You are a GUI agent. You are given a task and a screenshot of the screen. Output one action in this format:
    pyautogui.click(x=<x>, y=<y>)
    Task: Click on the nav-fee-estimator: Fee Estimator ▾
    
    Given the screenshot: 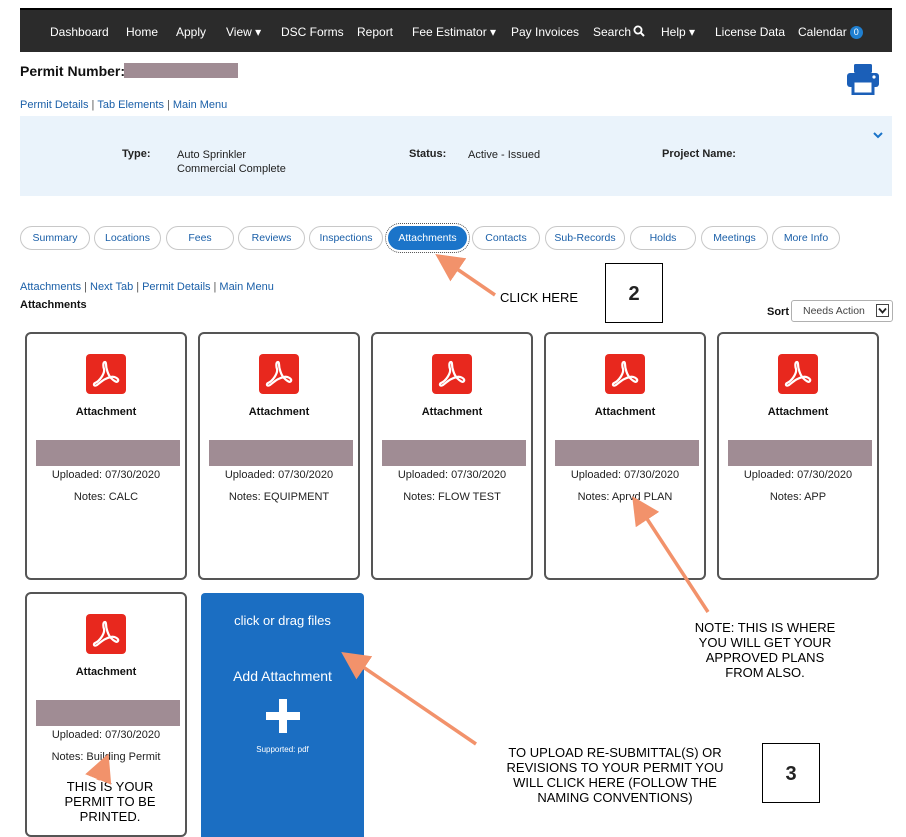 What is the action you would take?
    pyautogui.click(x=454, y=32)
    